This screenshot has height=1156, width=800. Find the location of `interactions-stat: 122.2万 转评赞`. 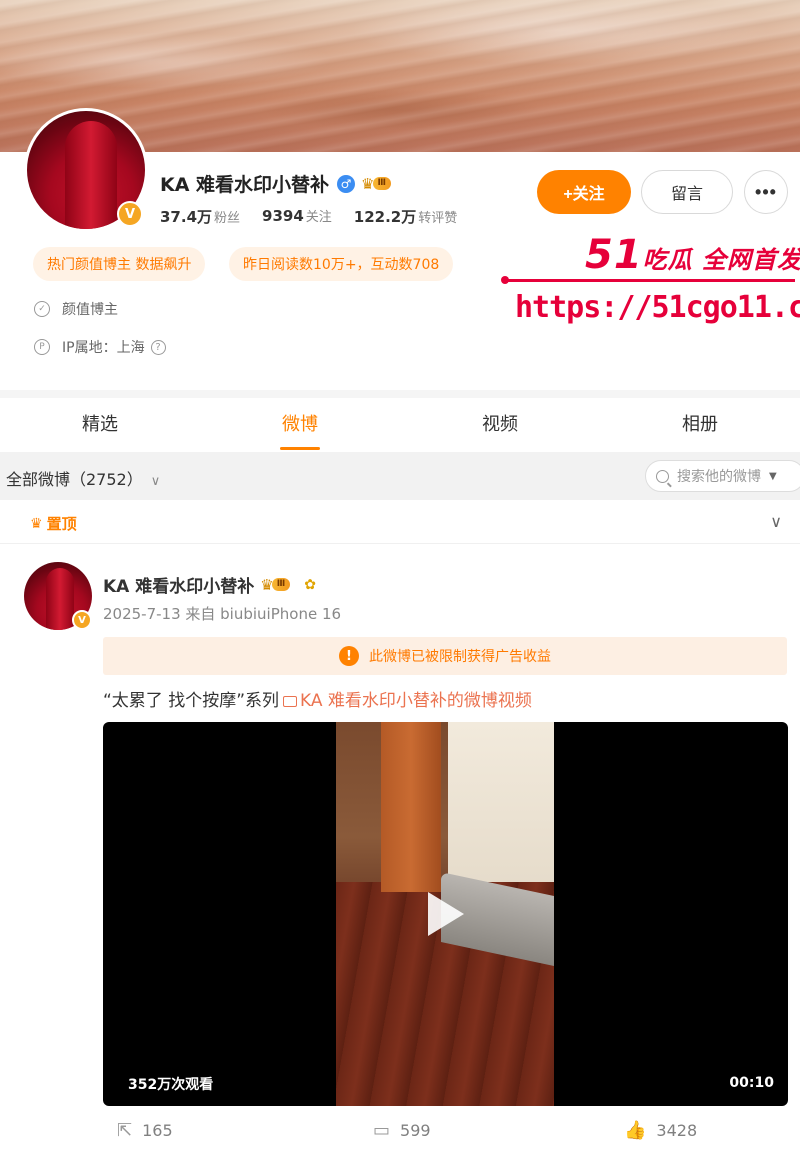

interactions-stat: 122.2万 转评赞 is located at coordinates (405, 216).